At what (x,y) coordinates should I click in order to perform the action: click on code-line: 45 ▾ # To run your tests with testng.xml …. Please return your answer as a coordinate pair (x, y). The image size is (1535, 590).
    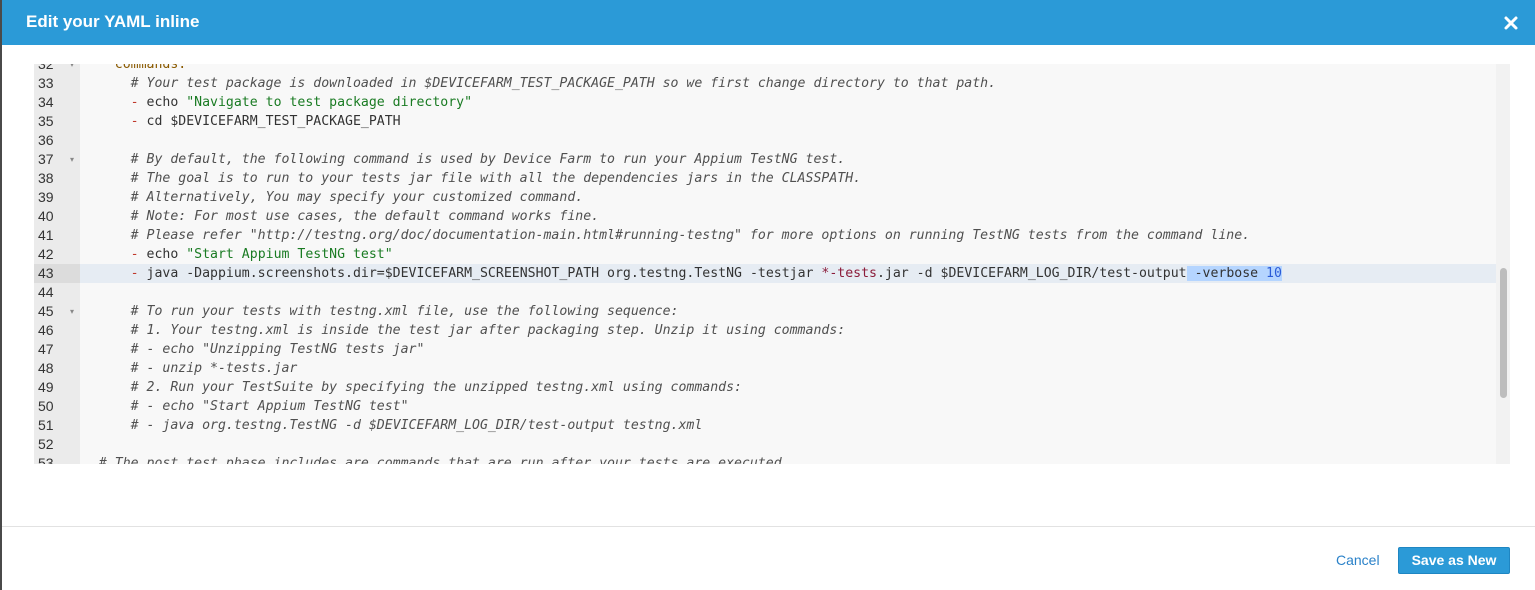
    Looking at the image, I should click on (772, 311).